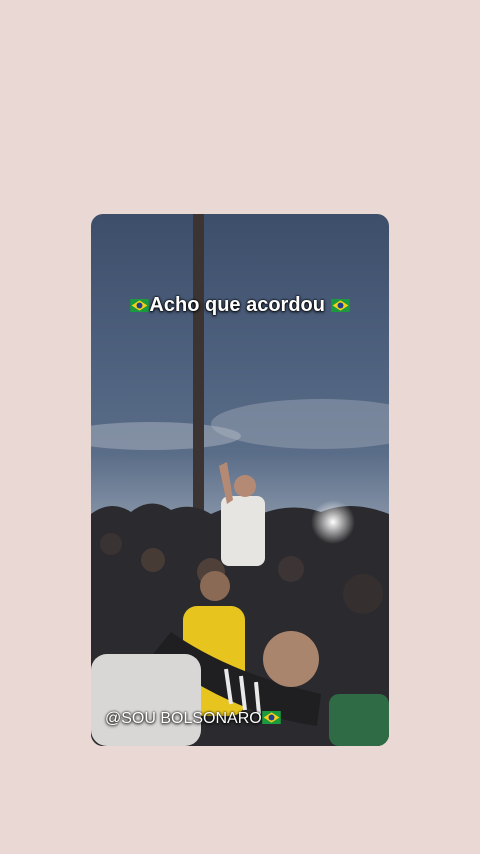 This screenshot has height=854, width=480. I want to click on story-caption: Acho que acordou, so click(240, 305).